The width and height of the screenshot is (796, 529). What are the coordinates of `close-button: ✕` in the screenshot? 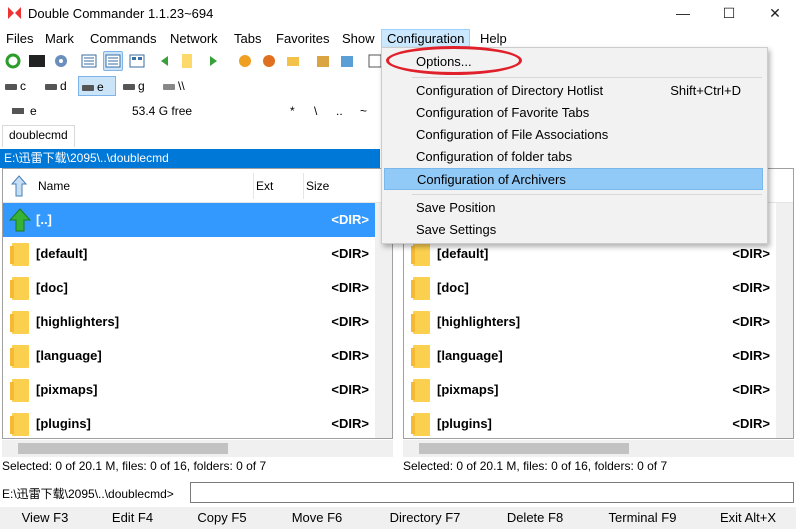 It's located at (774, 14).